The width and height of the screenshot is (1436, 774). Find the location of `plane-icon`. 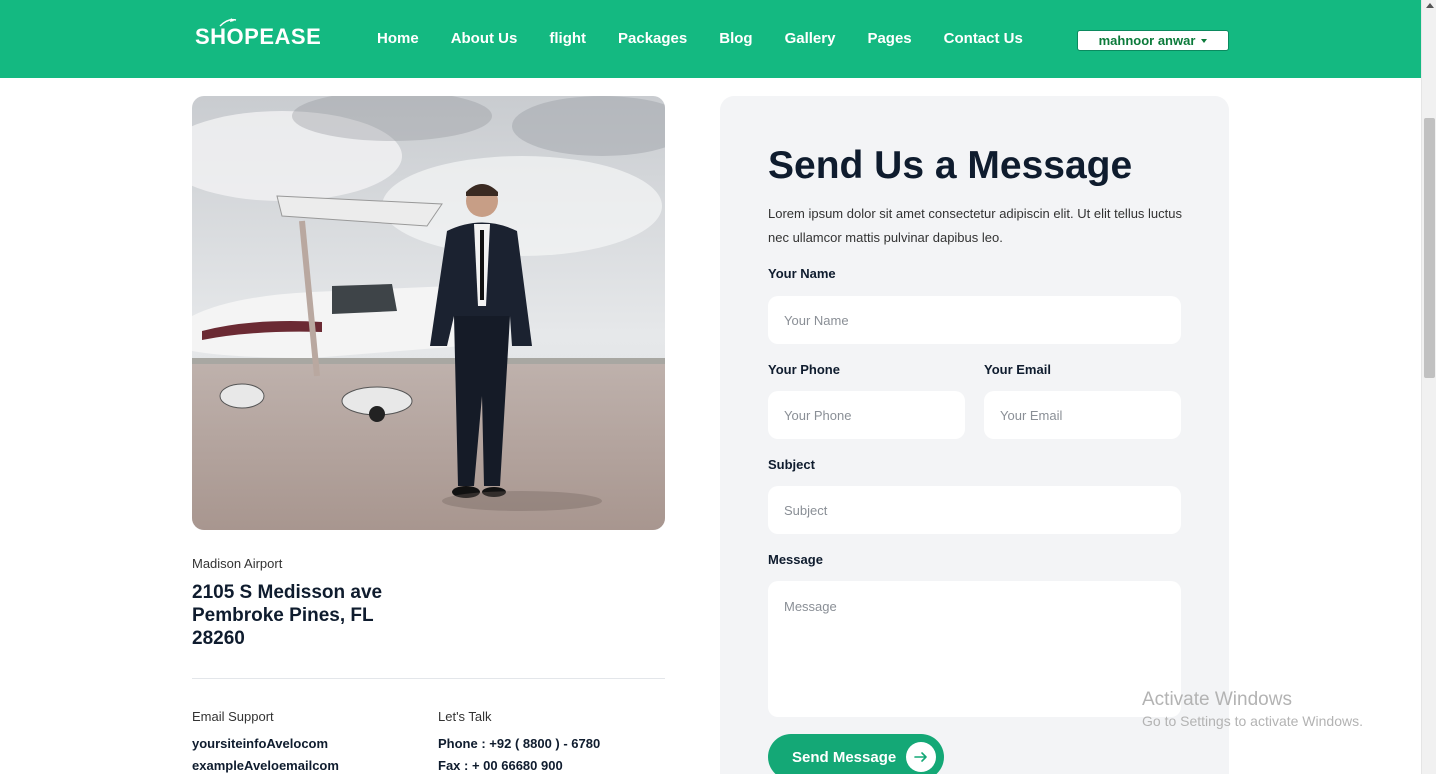

plane-icon is located at coordinates (228, 22).